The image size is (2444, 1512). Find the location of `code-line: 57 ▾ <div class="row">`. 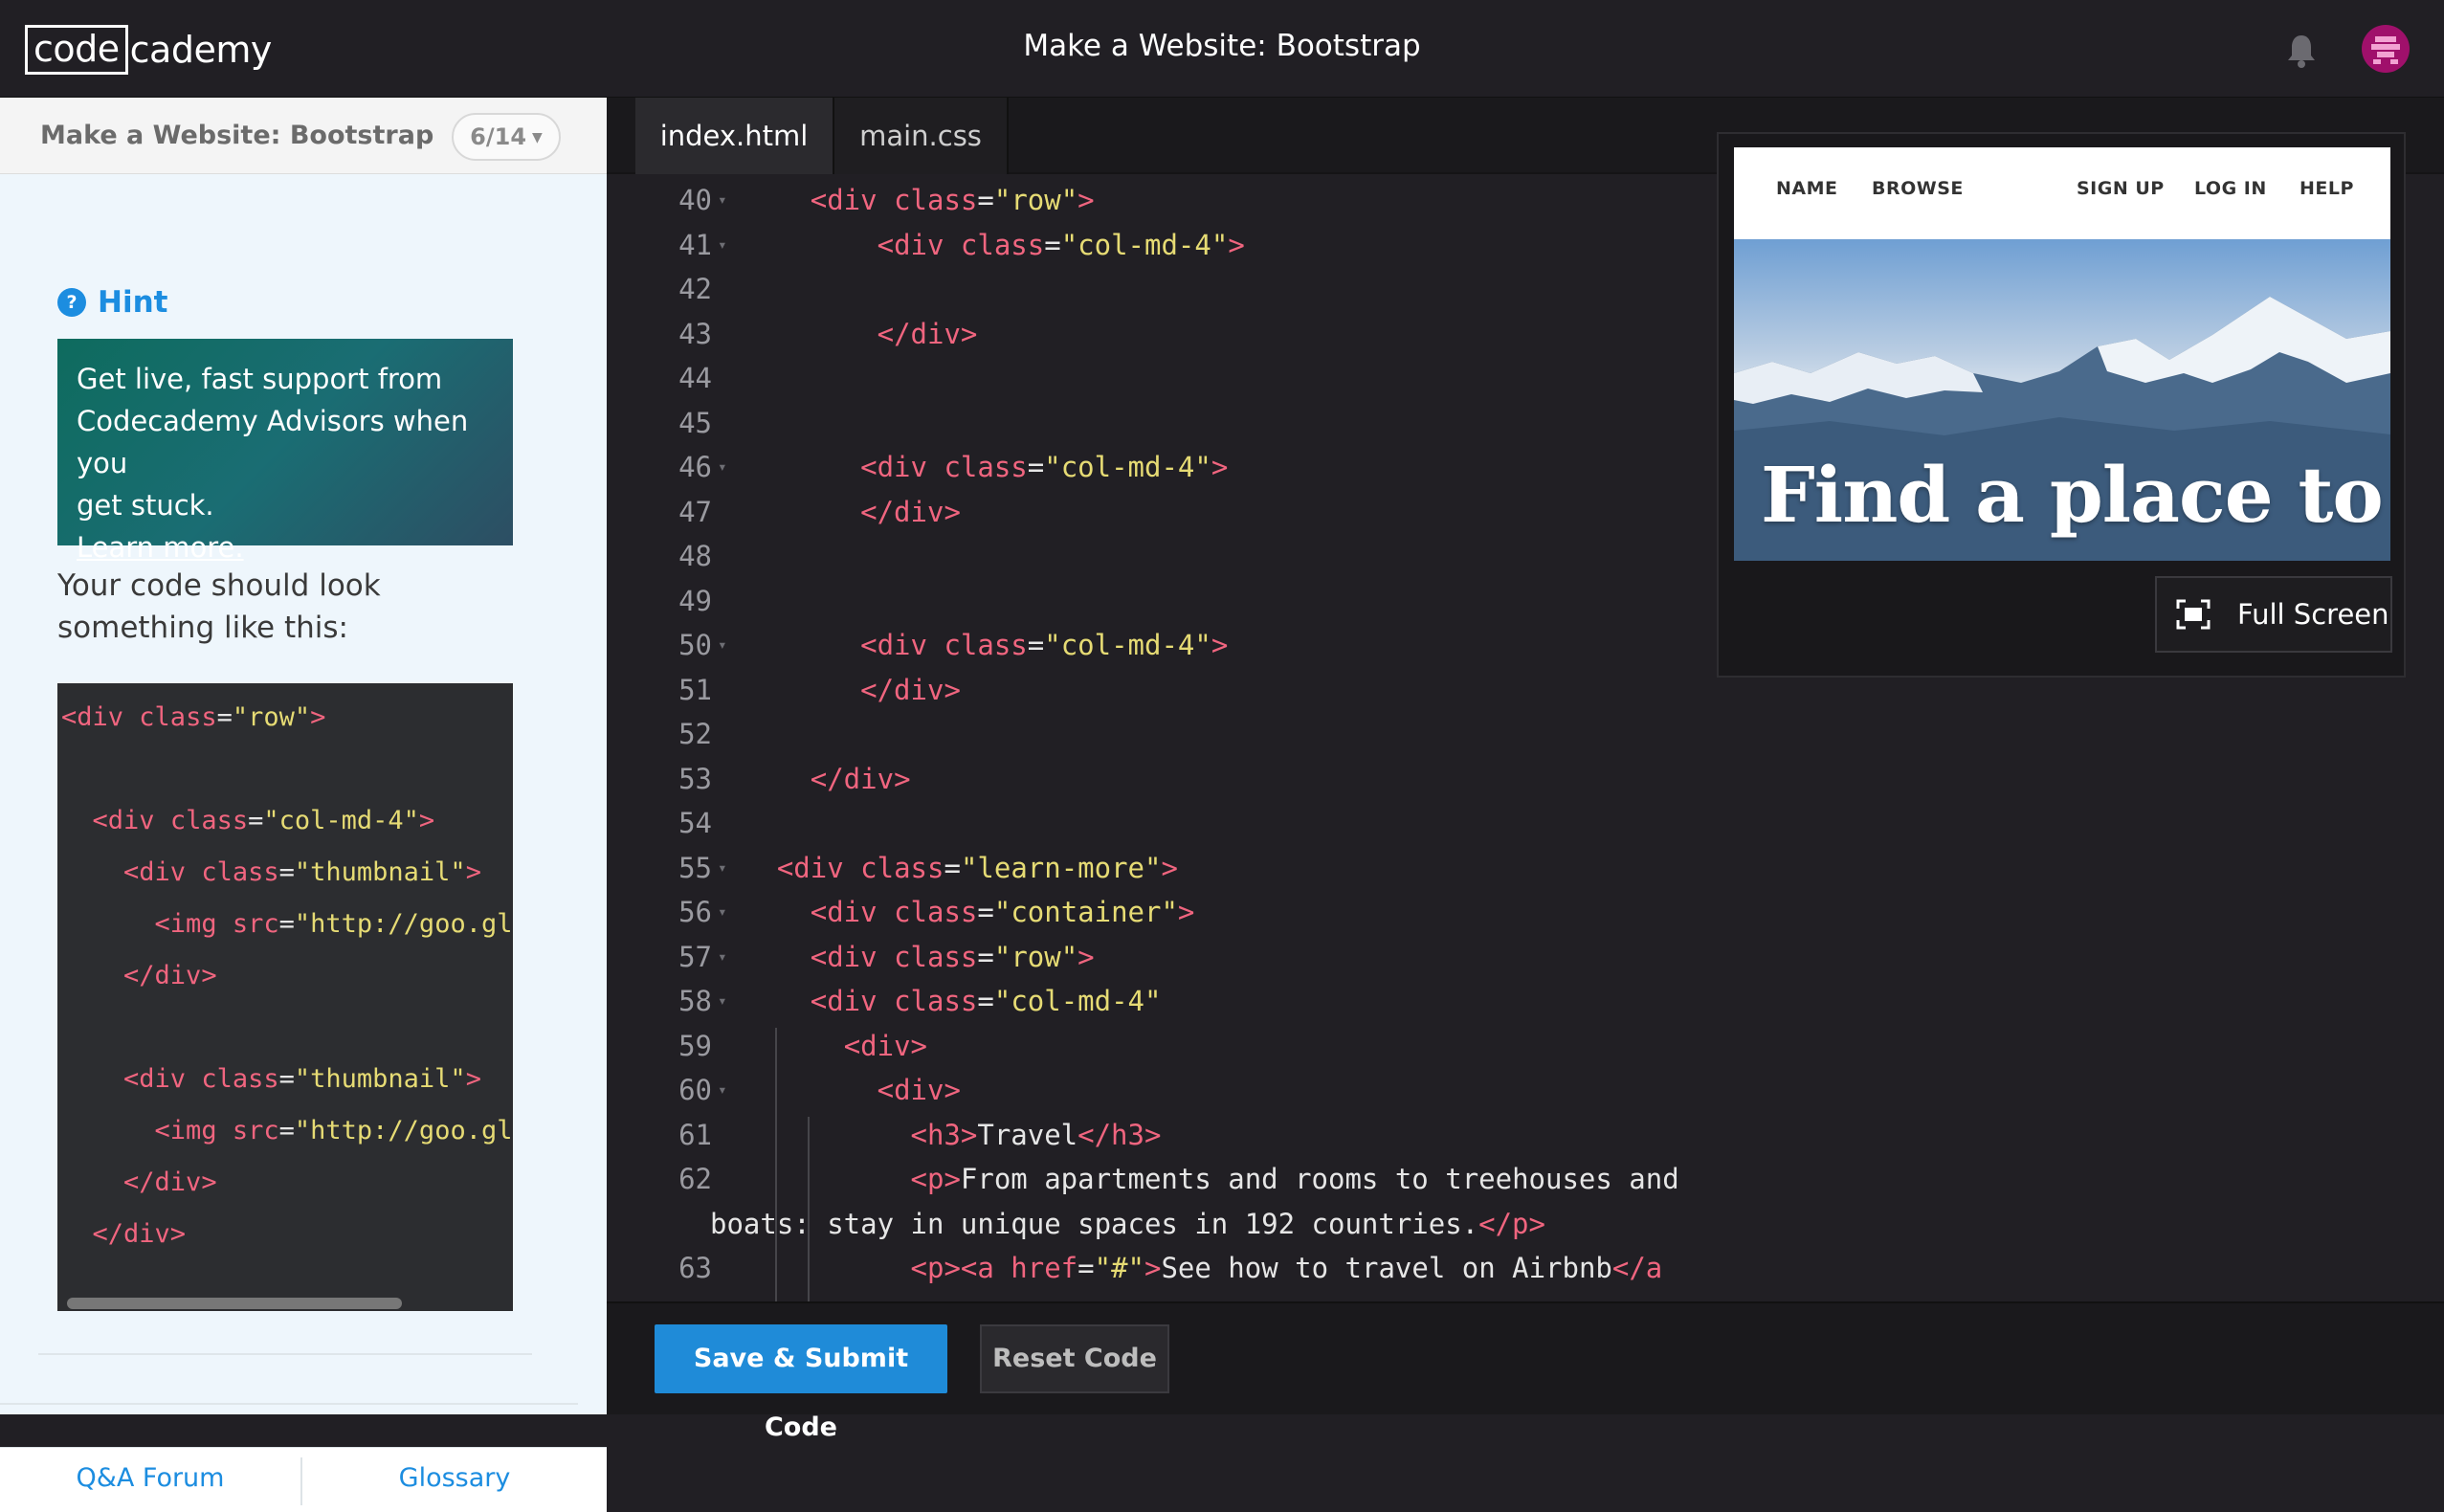

code-line: 57 ▾ <div class="row"> is located at coordinates (1525, 957).